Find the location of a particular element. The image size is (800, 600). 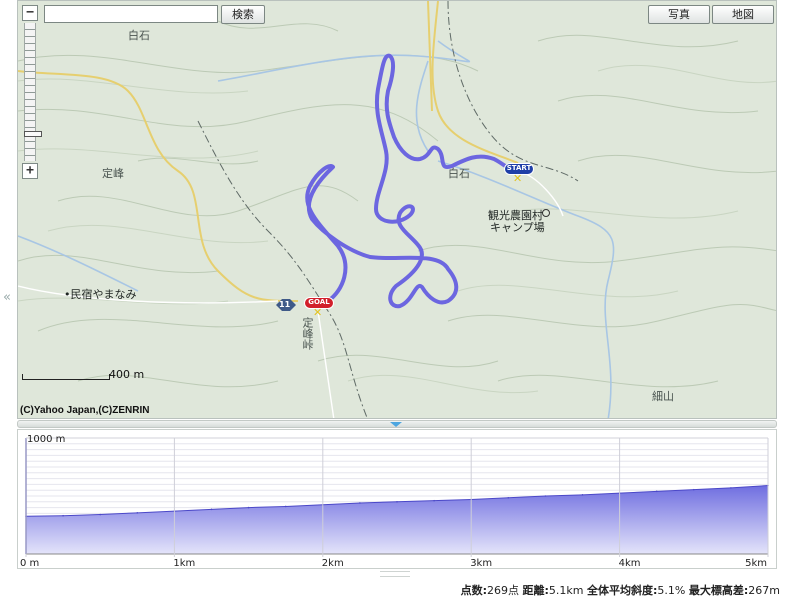

zoom-in-button: + is located at coordinates (30, 171).